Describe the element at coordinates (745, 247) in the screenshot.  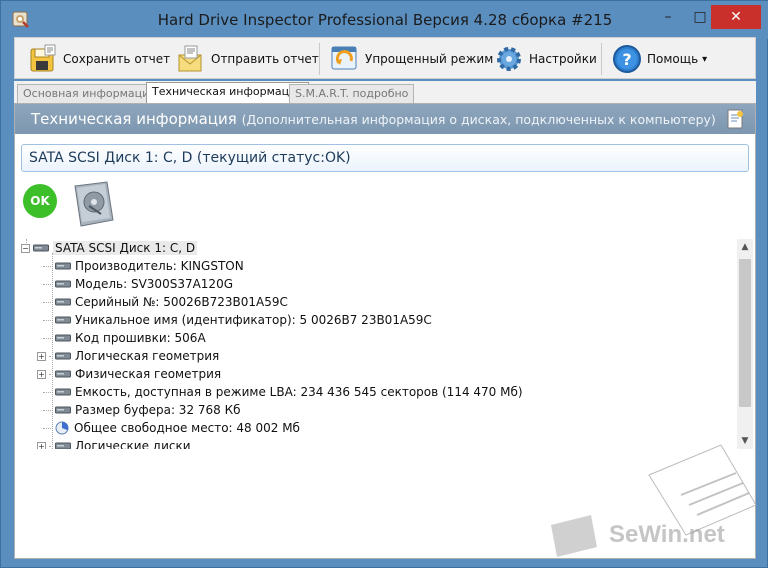
I see `scroll-up-button: ▲` at that location.